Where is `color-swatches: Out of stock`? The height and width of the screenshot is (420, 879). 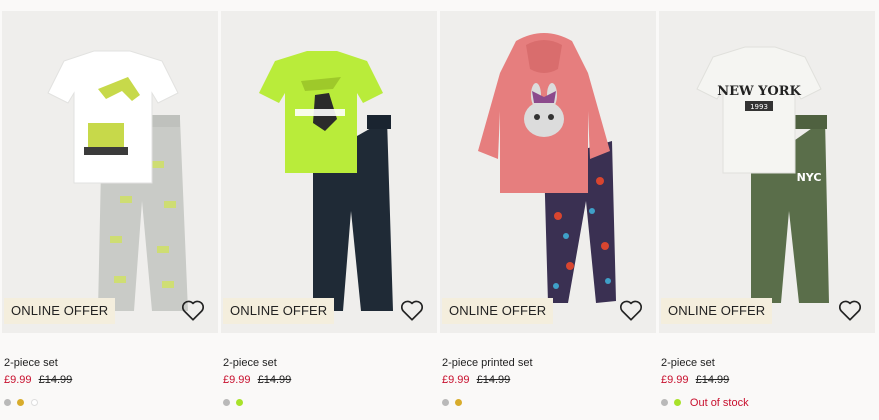 color-swatches: Out of stock is located at coordinates (705, 401).